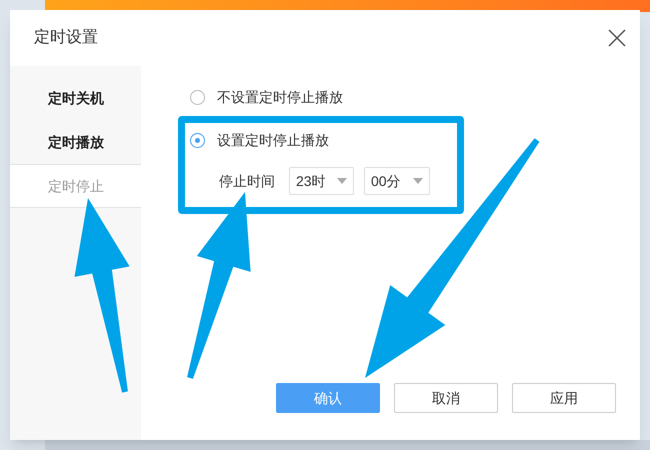 This screenshot has height=450, width=650. What do you see at coordinates (280, 97) in the screenshot?
I see `option-label: 不设置定时停止播放` at bounding box center [280, 97].